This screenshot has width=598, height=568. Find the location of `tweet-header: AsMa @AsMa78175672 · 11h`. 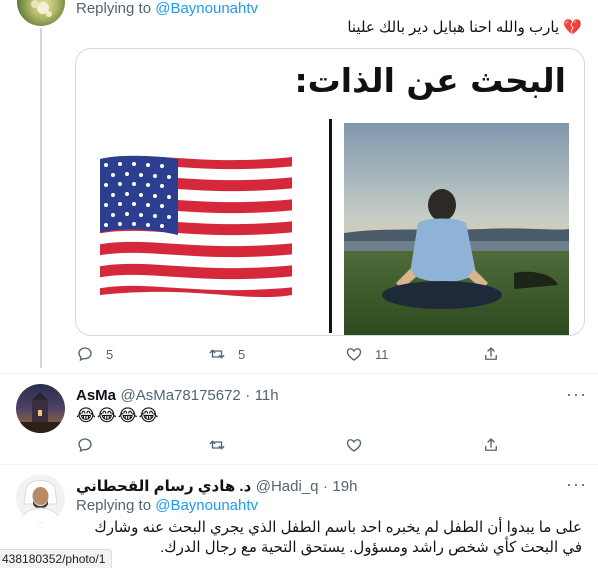

tweet-header: AsMa @AsMa78175672 · 11h is located at coordinates (177, 396).